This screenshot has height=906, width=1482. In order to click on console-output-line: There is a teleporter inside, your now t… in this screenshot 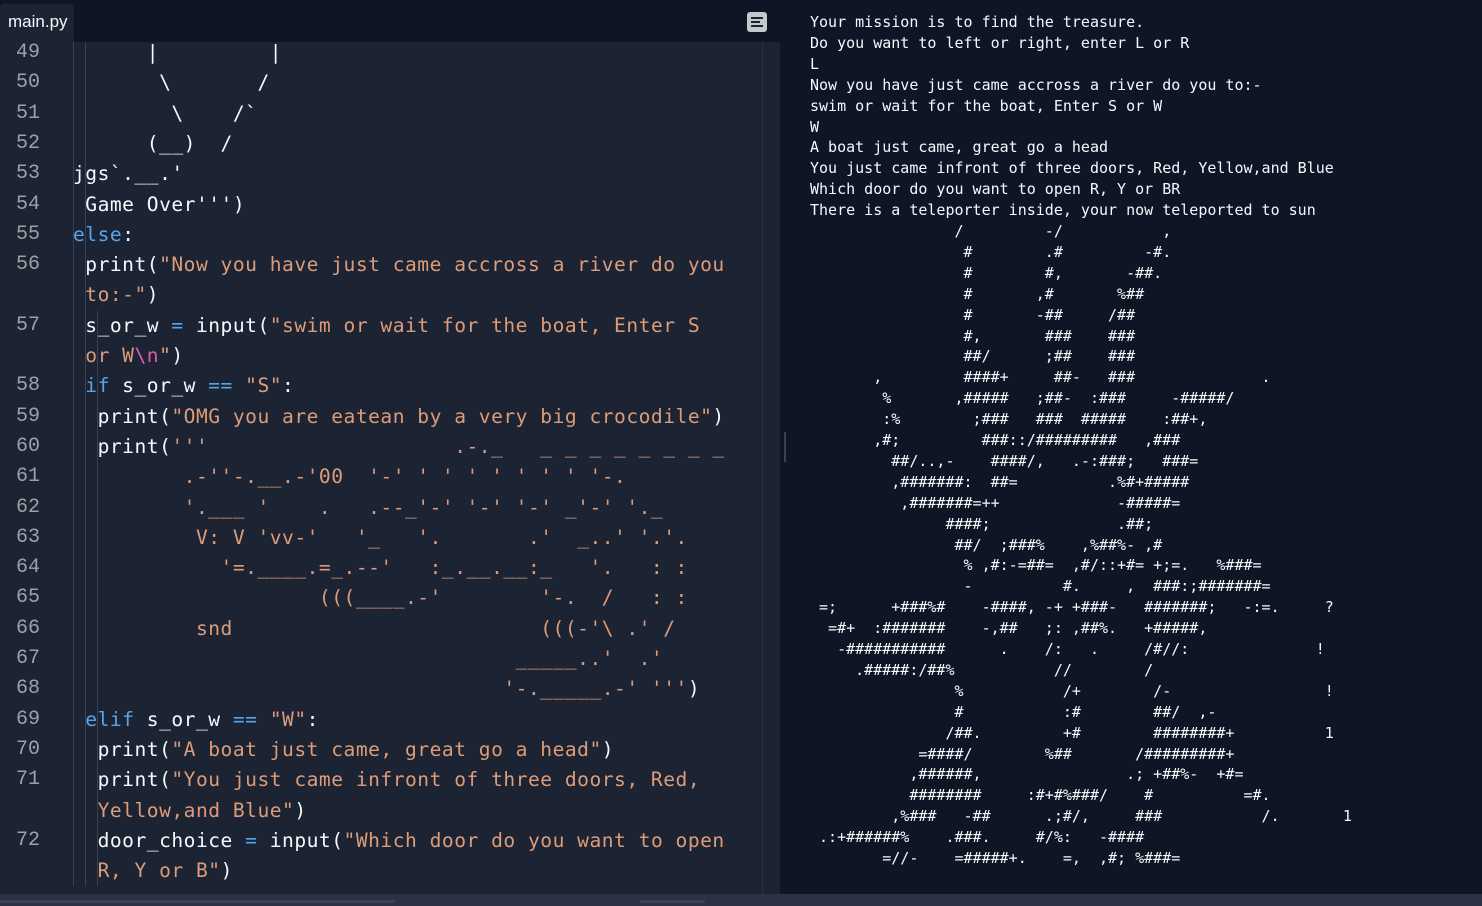, I will do `click(1063, 210)`.